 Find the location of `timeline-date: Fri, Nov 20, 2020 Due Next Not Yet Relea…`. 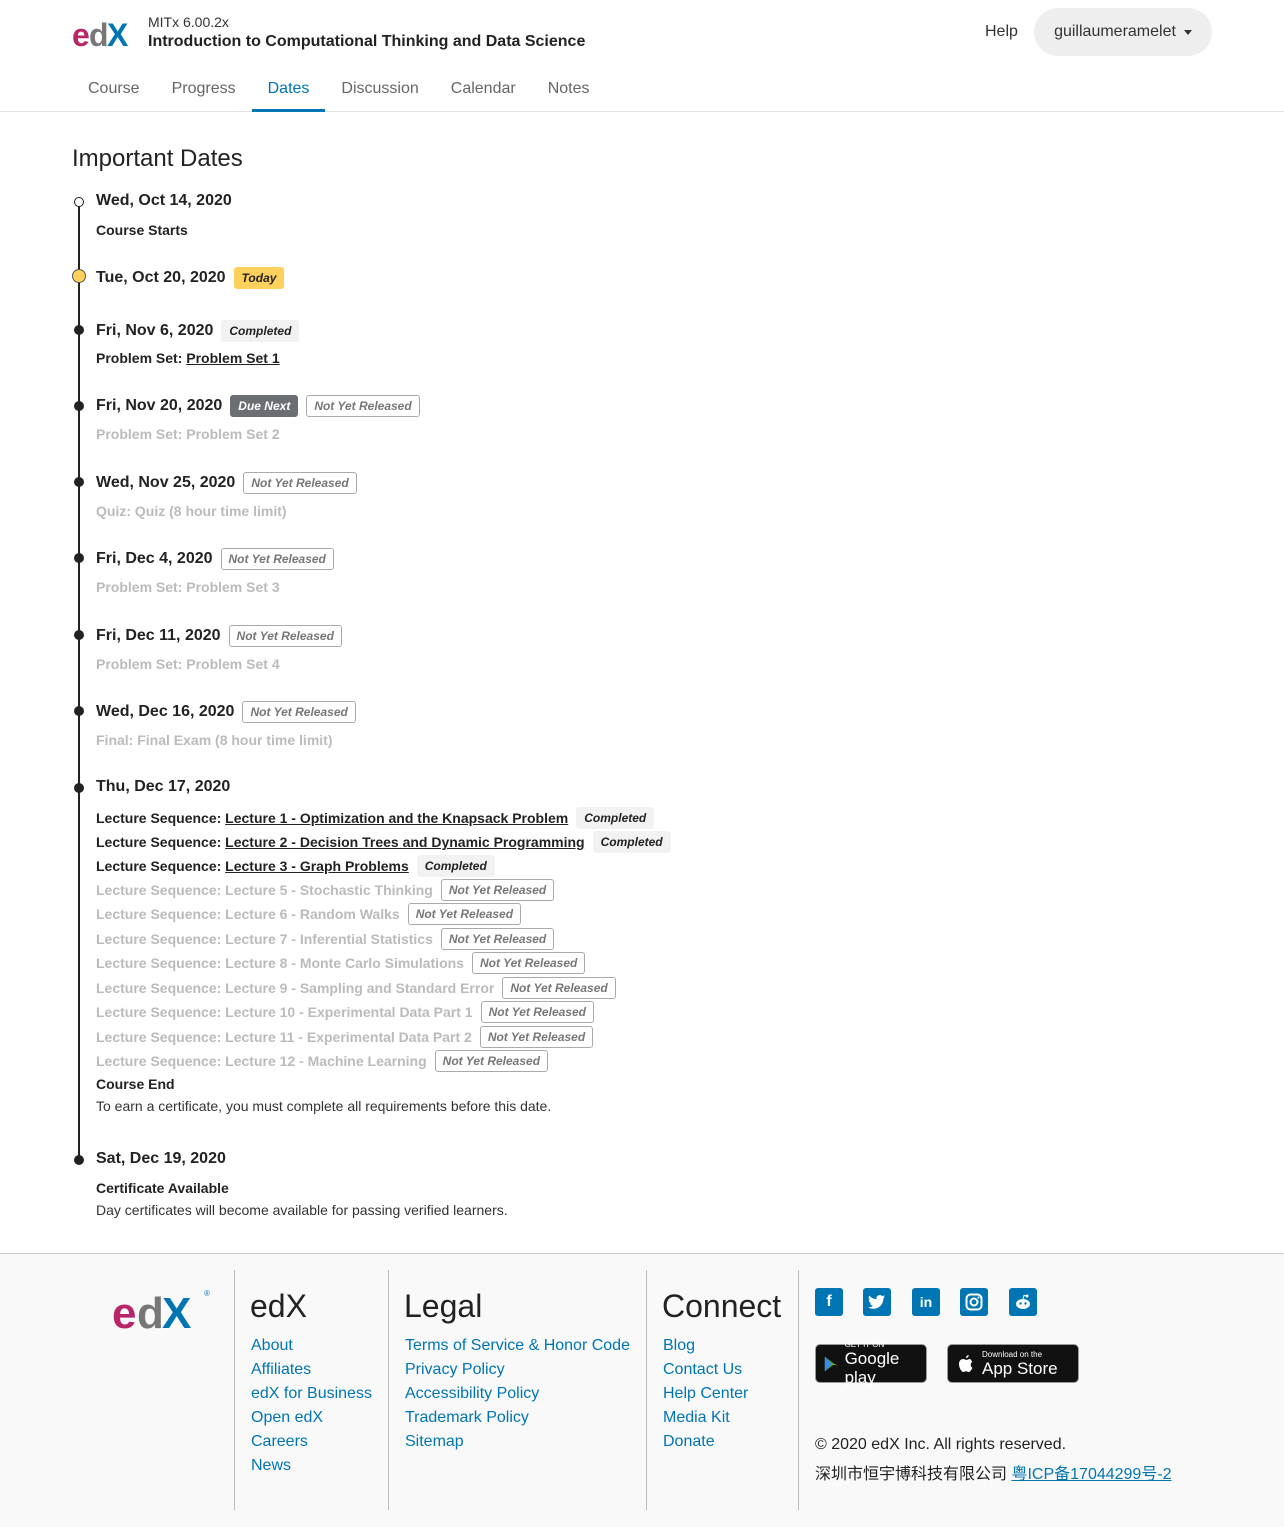

timeline-date: Fri, Nov 20, 2020 Due Next Not Yet Relea… is located at coordinates (258, 406).